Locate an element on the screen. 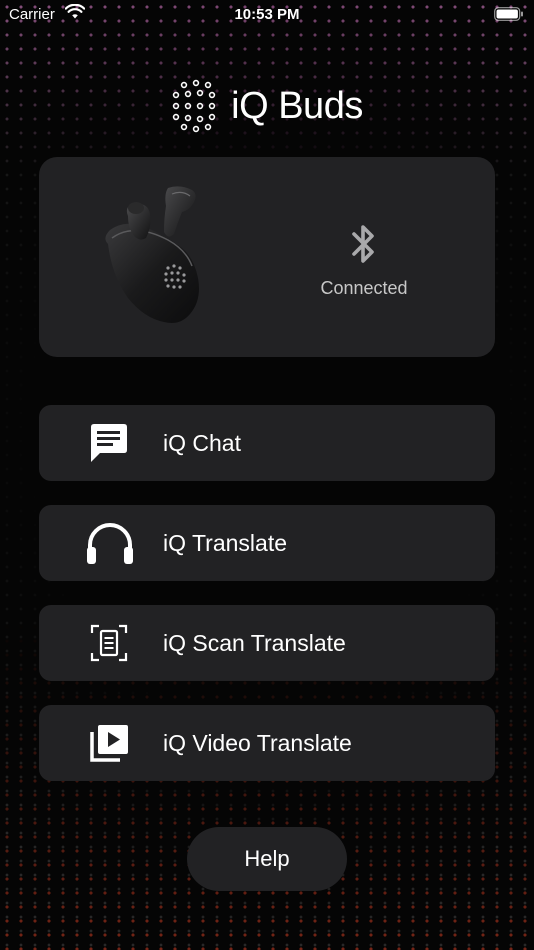 The image size is (534, 950). earbuds-case-image is located at coordinates (154, 258).